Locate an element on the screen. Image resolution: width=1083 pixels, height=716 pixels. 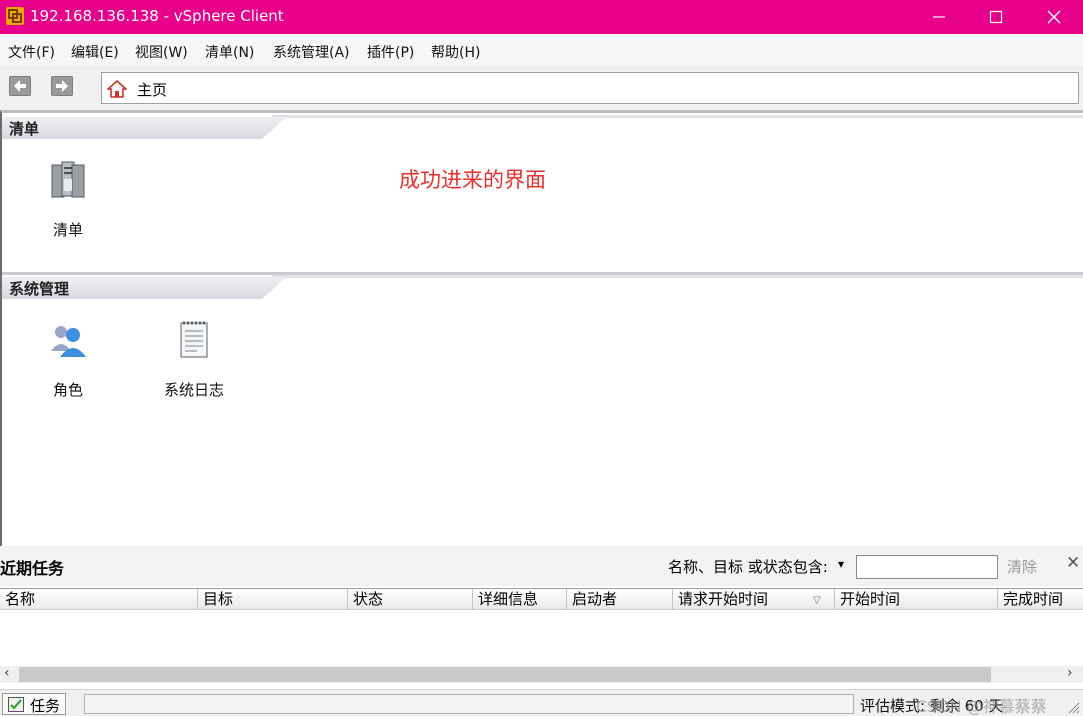
maximize-button is located at coordinates (996, 17).